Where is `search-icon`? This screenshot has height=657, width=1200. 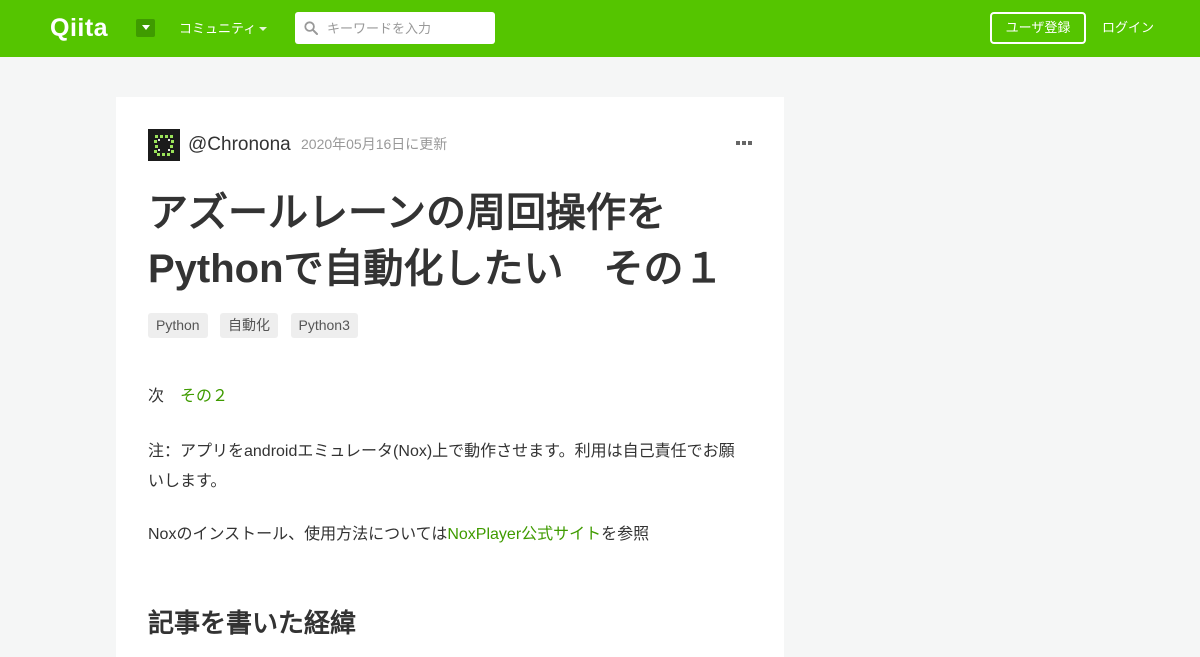
search-icon is located at coordinates (311, 28).